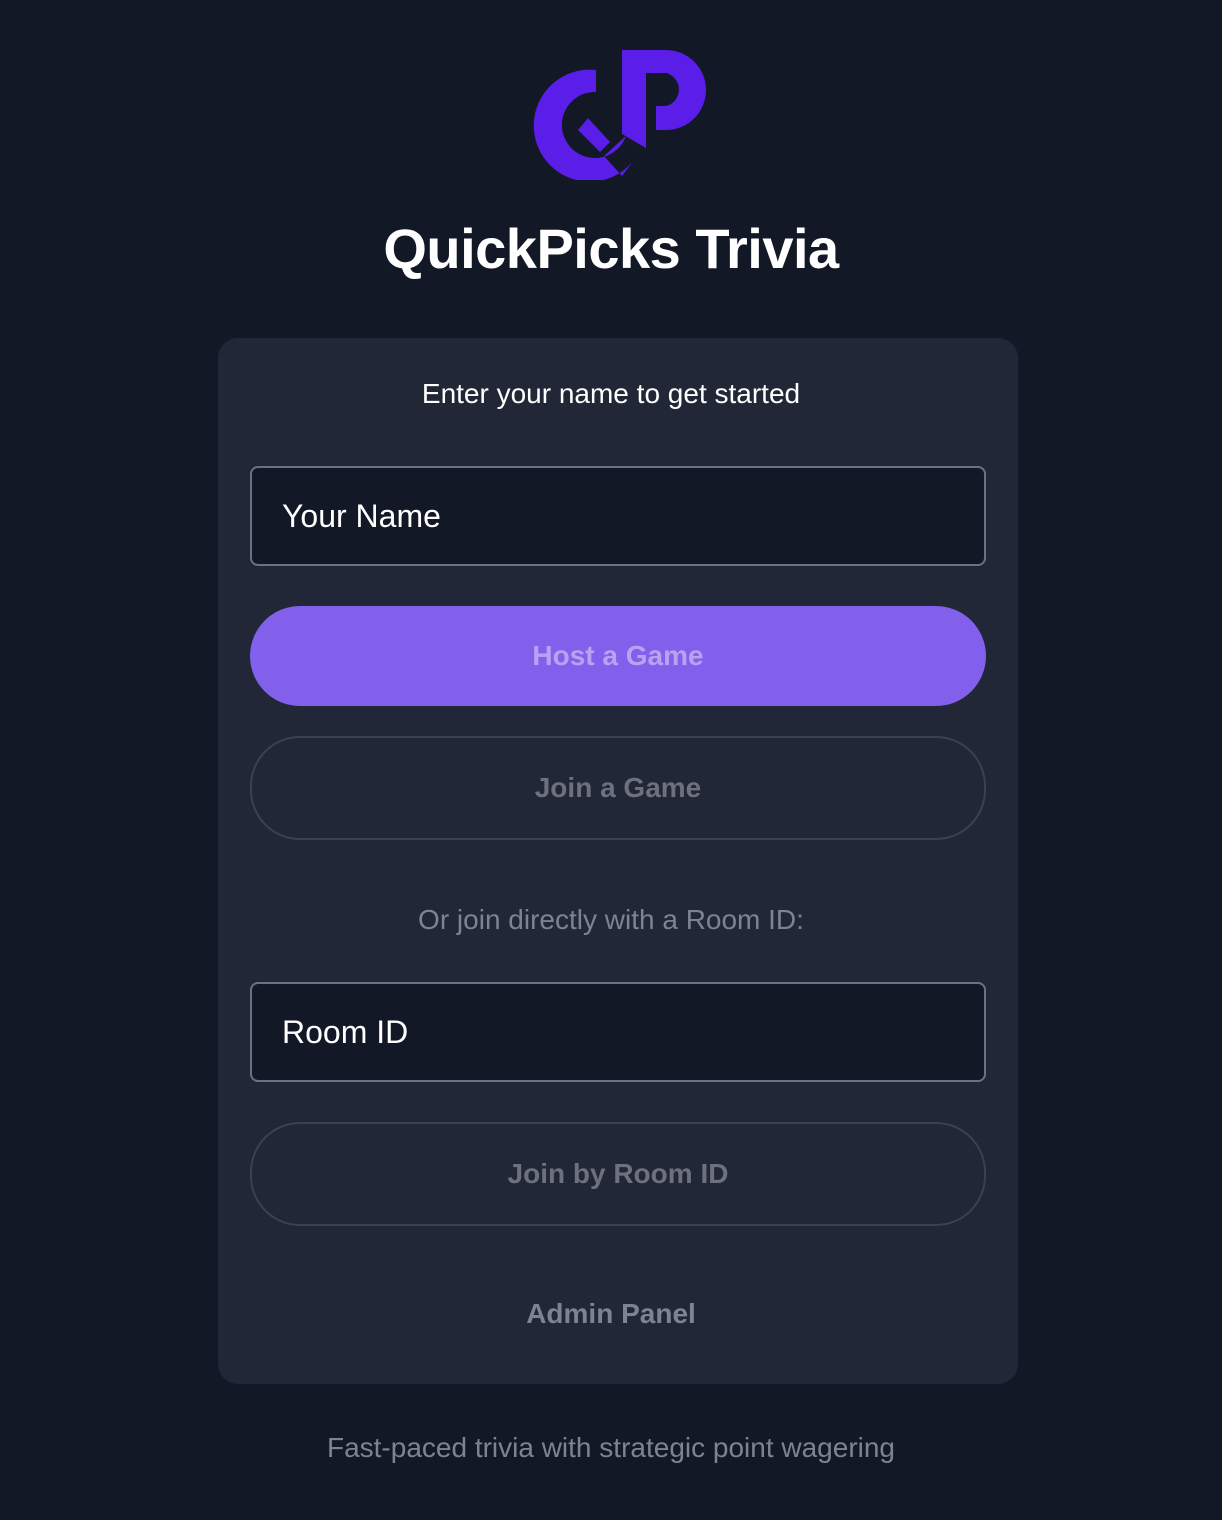  Describe the element at coordinates (618, 656) in the screenshot. I see `host-game-button: Host a Game` at that location.